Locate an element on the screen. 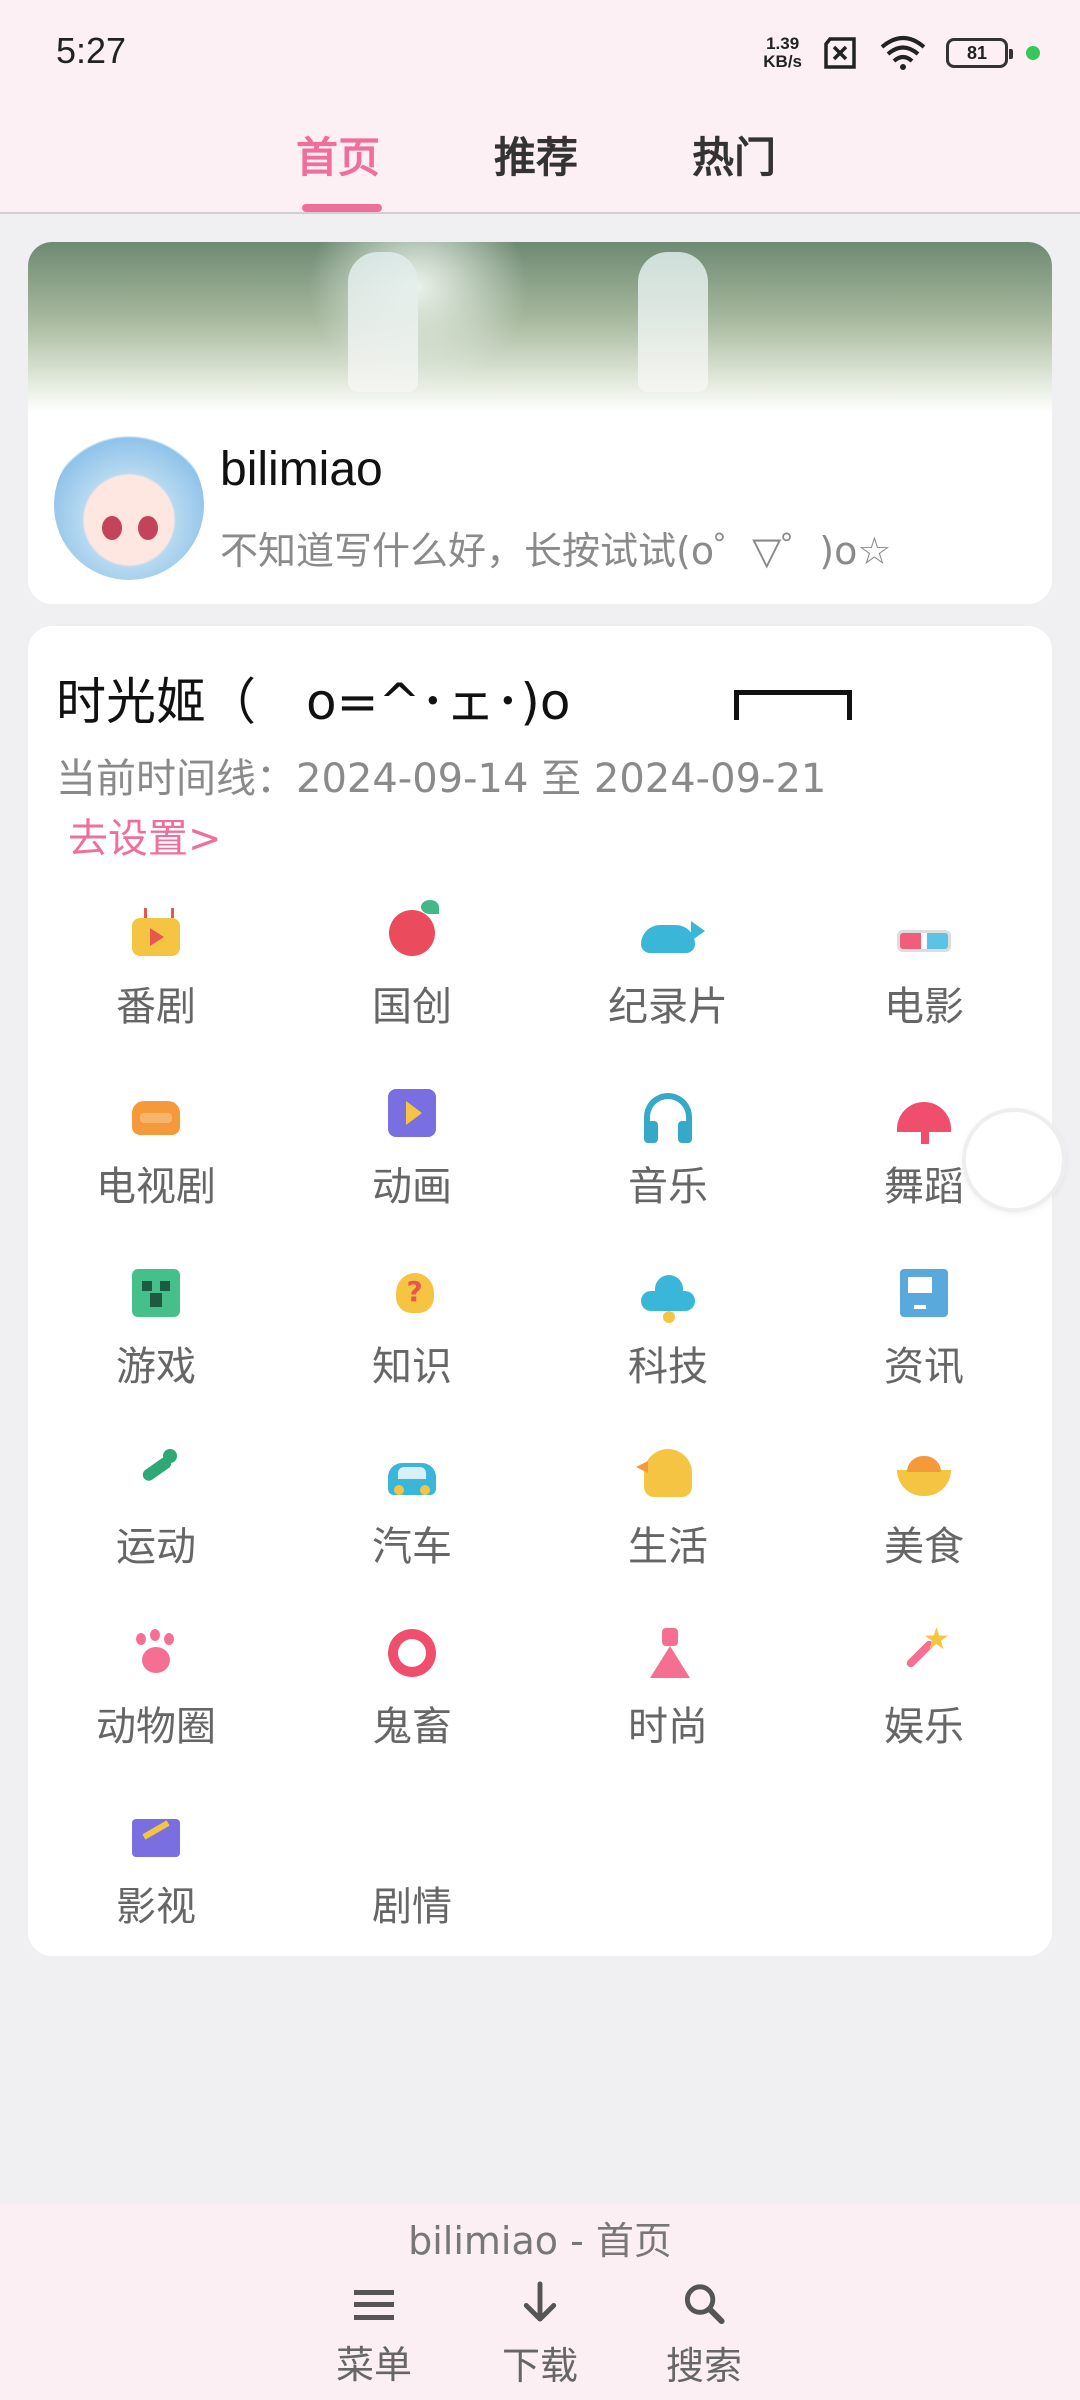  category-label: 动画 is located at coordinates (412, 1187).